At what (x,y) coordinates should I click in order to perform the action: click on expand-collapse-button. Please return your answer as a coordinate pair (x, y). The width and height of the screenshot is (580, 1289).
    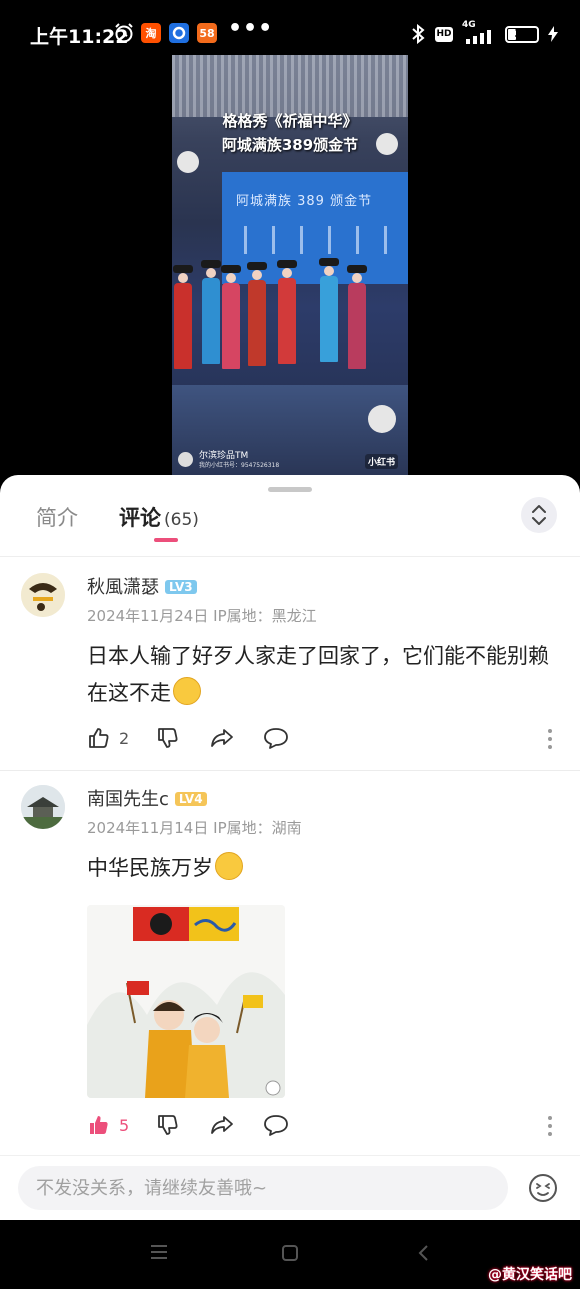
    Looking at the image, I should click on (539, 515).